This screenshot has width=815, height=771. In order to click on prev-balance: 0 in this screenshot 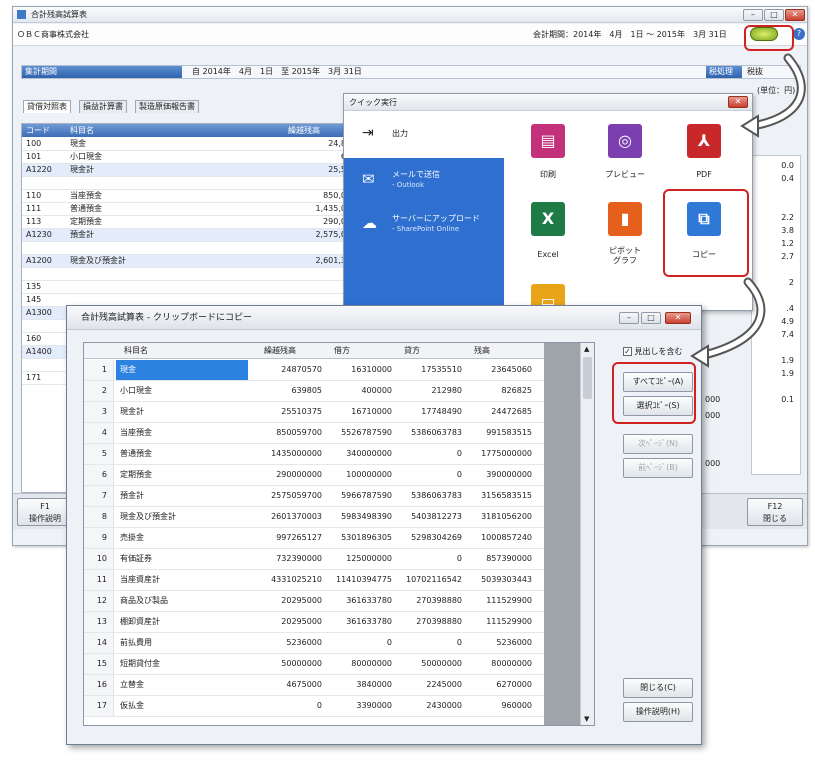, I will do `click(287, 706)`.